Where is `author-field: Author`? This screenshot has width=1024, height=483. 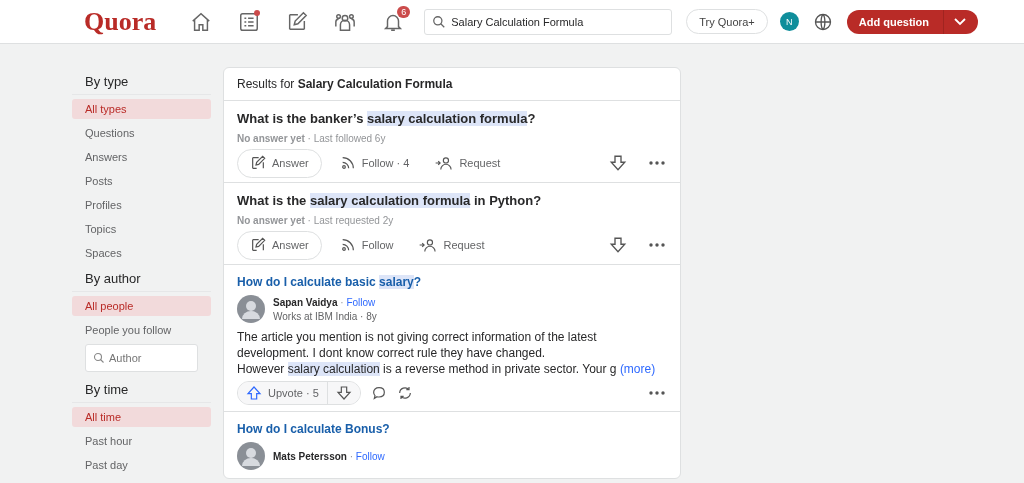 author-field: Author is located at coordinates (141, 358).